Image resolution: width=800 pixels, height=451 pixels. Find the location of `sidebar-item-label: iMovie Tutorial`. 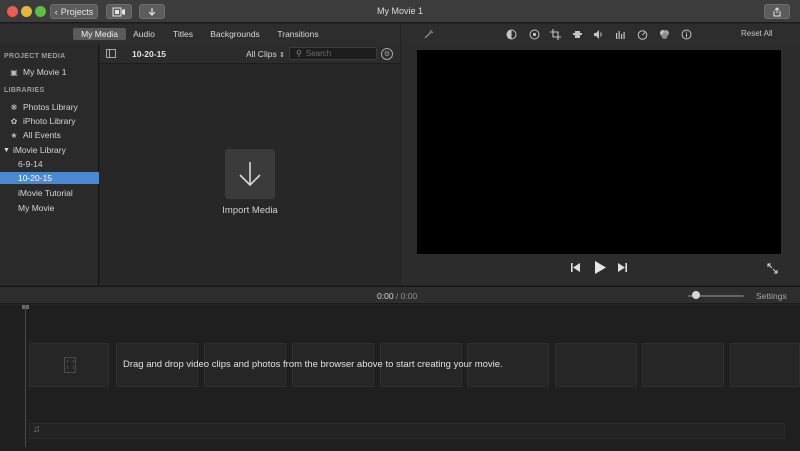

sidebar-item-label: iMovie Tutorial is located at coordinates (45, 193).